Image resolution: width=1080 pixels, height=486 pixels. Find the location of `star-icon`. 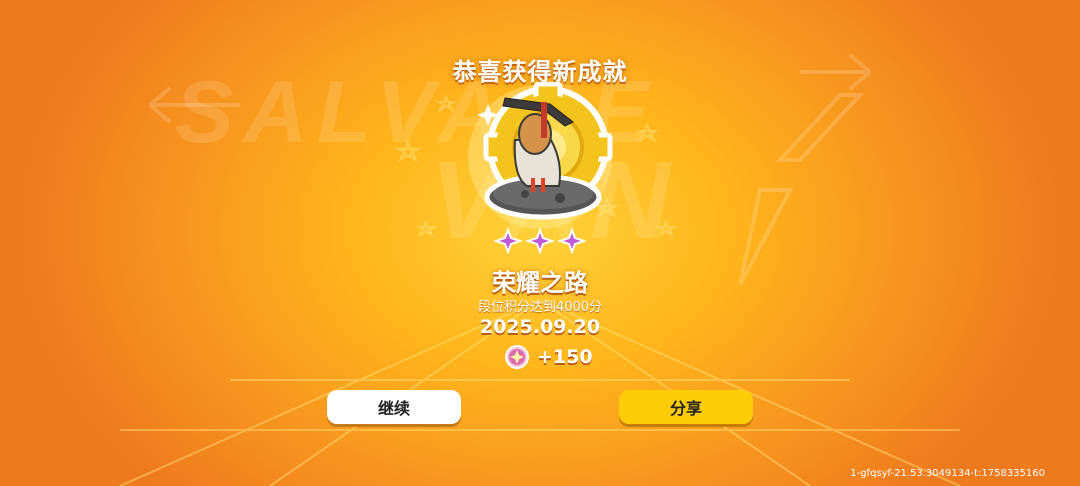

star-icon is located at coordinates (540, 241).